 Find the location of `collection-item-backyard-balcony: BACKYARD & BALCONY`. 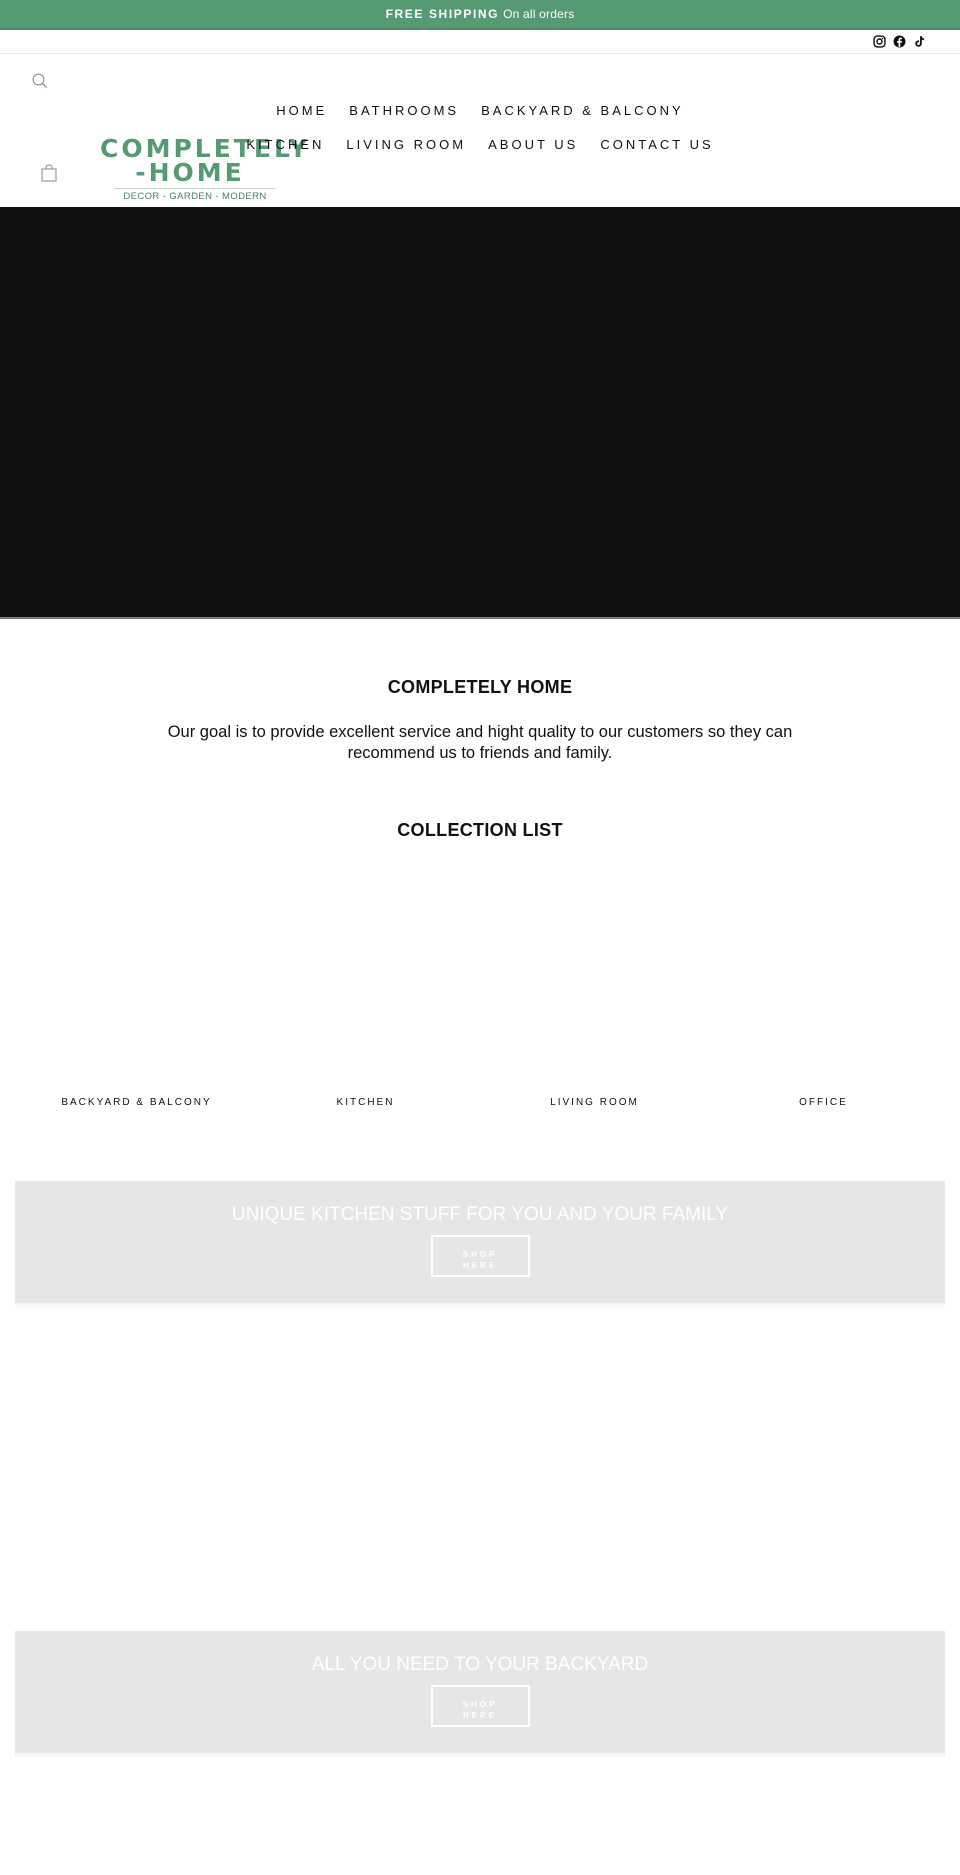

collection-item-backyard-balcony: BACKYARD & BALCONY is located at coordinates (136, 980).